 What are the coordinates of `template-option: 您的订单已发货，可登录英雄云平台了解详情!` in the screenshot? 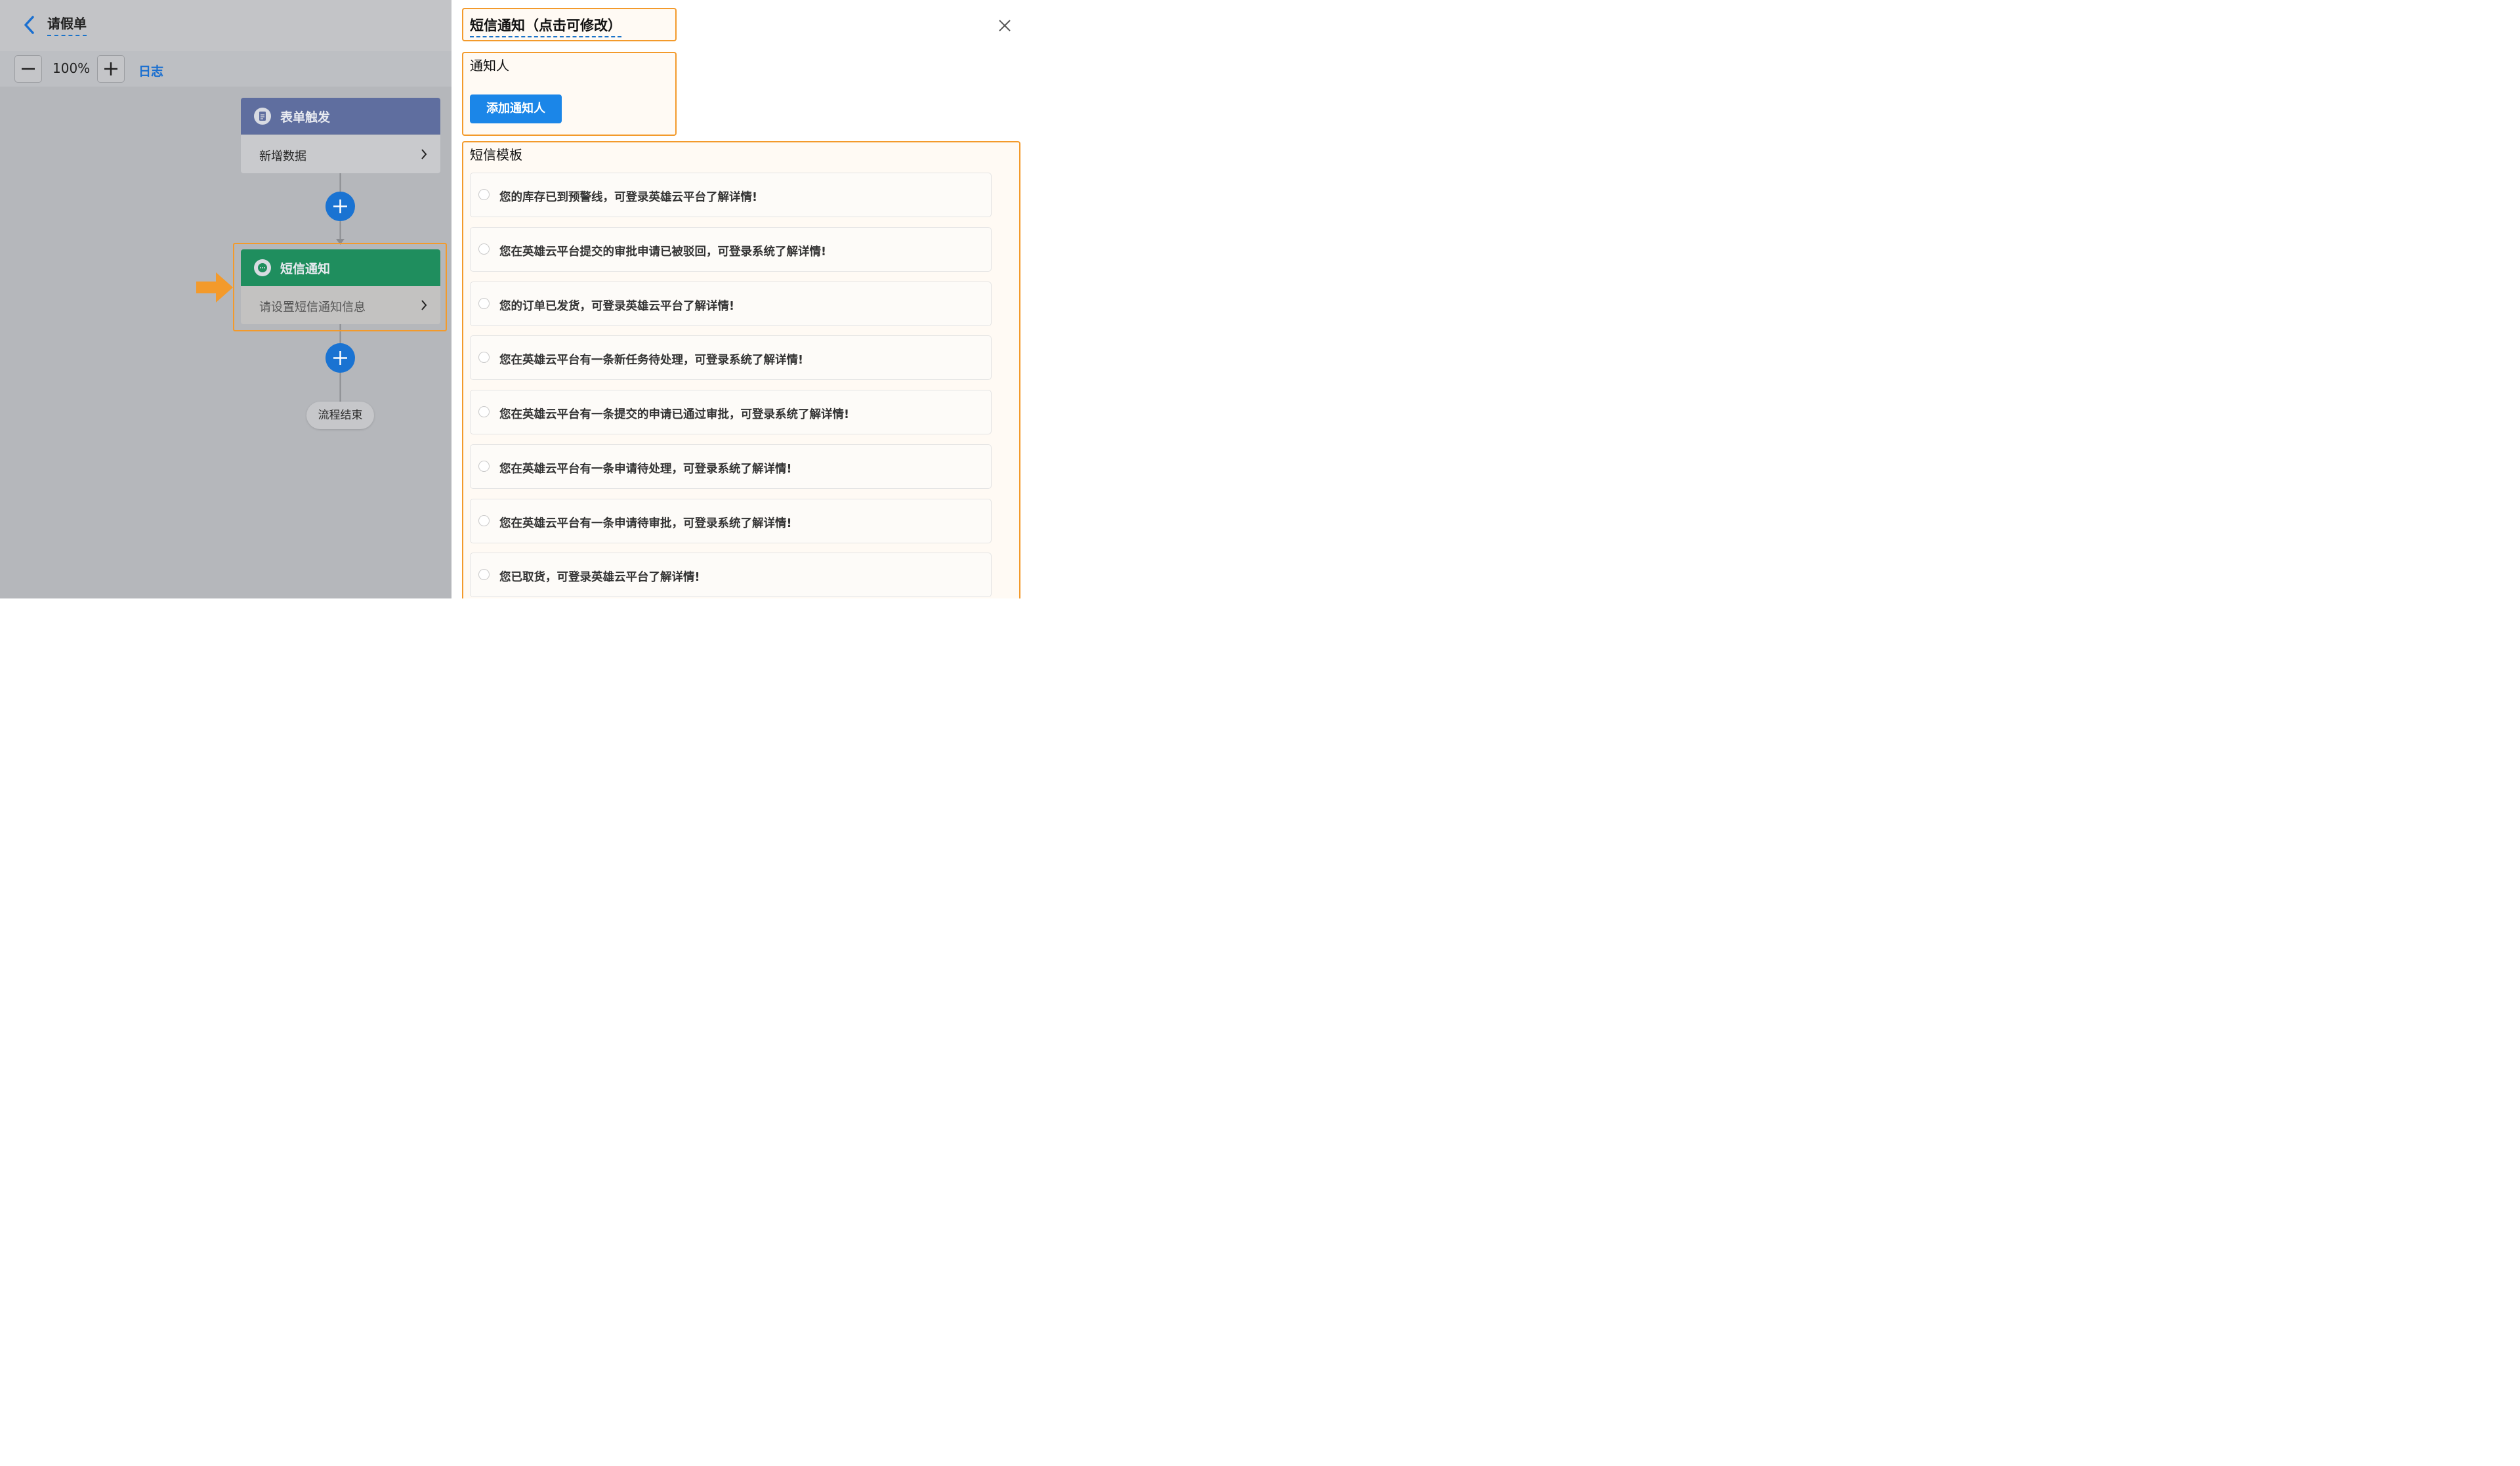 It's located at (731, 304).